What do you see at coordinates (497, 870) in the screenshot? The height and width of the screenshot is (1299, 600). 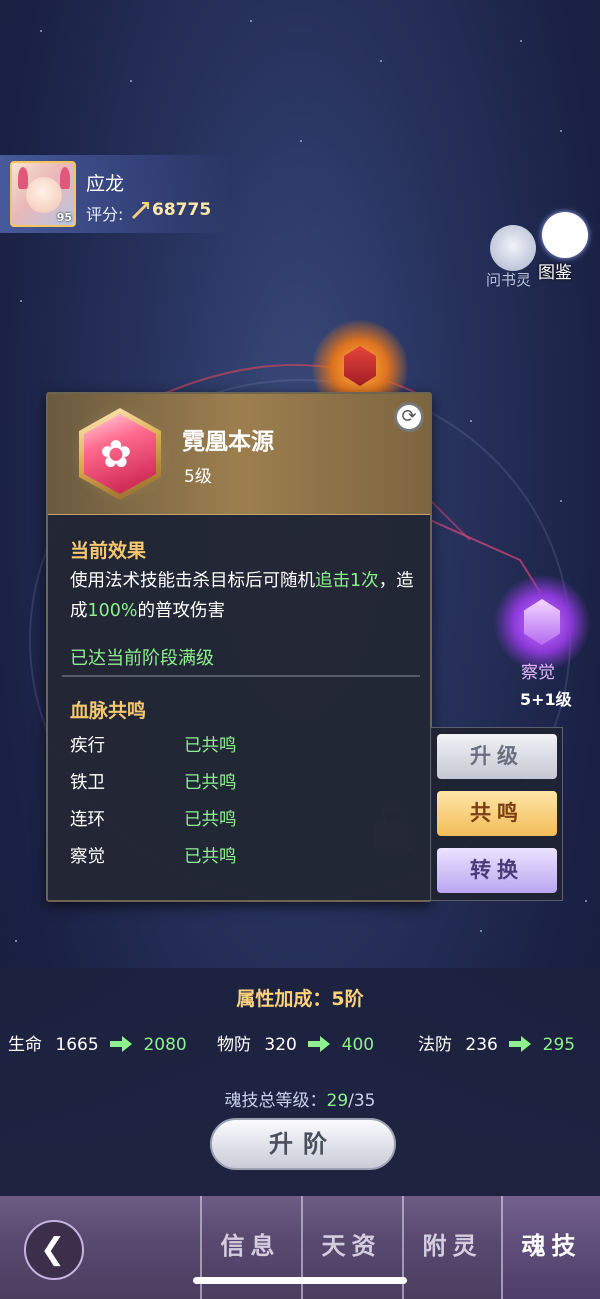 I see `convert-button: 转换` at bounding box center [497, 870].